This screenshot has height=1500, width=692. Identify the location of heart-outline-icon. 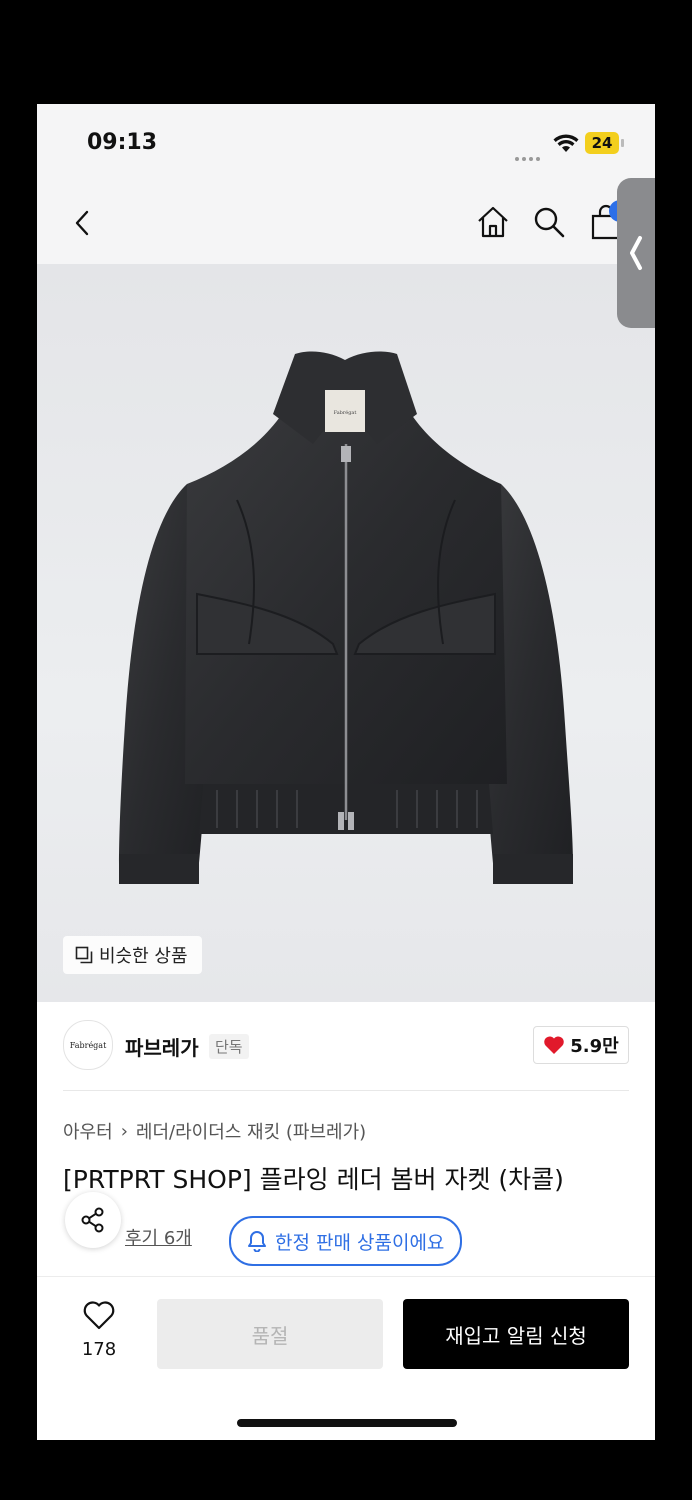
(99, 1315).